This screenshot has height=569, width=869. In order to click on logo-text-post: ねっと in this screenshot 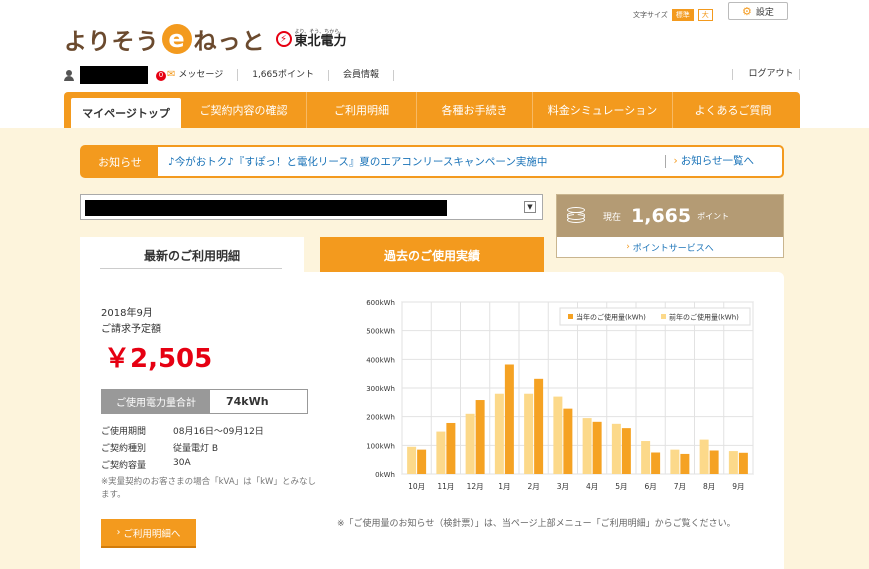, I will do `click(229, 42)`.